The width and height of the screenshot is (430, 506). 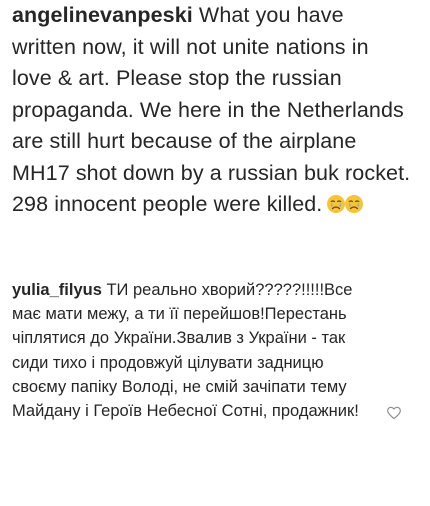 I want to click on emoji-group, so click(x=345, y=208).